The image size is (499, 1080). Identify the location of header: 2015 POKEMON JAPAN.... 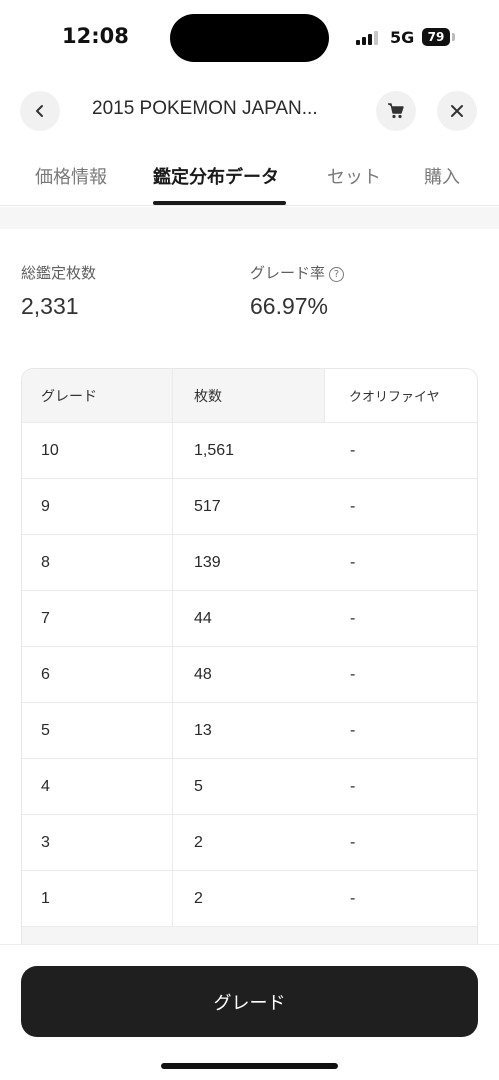
(249, 111).